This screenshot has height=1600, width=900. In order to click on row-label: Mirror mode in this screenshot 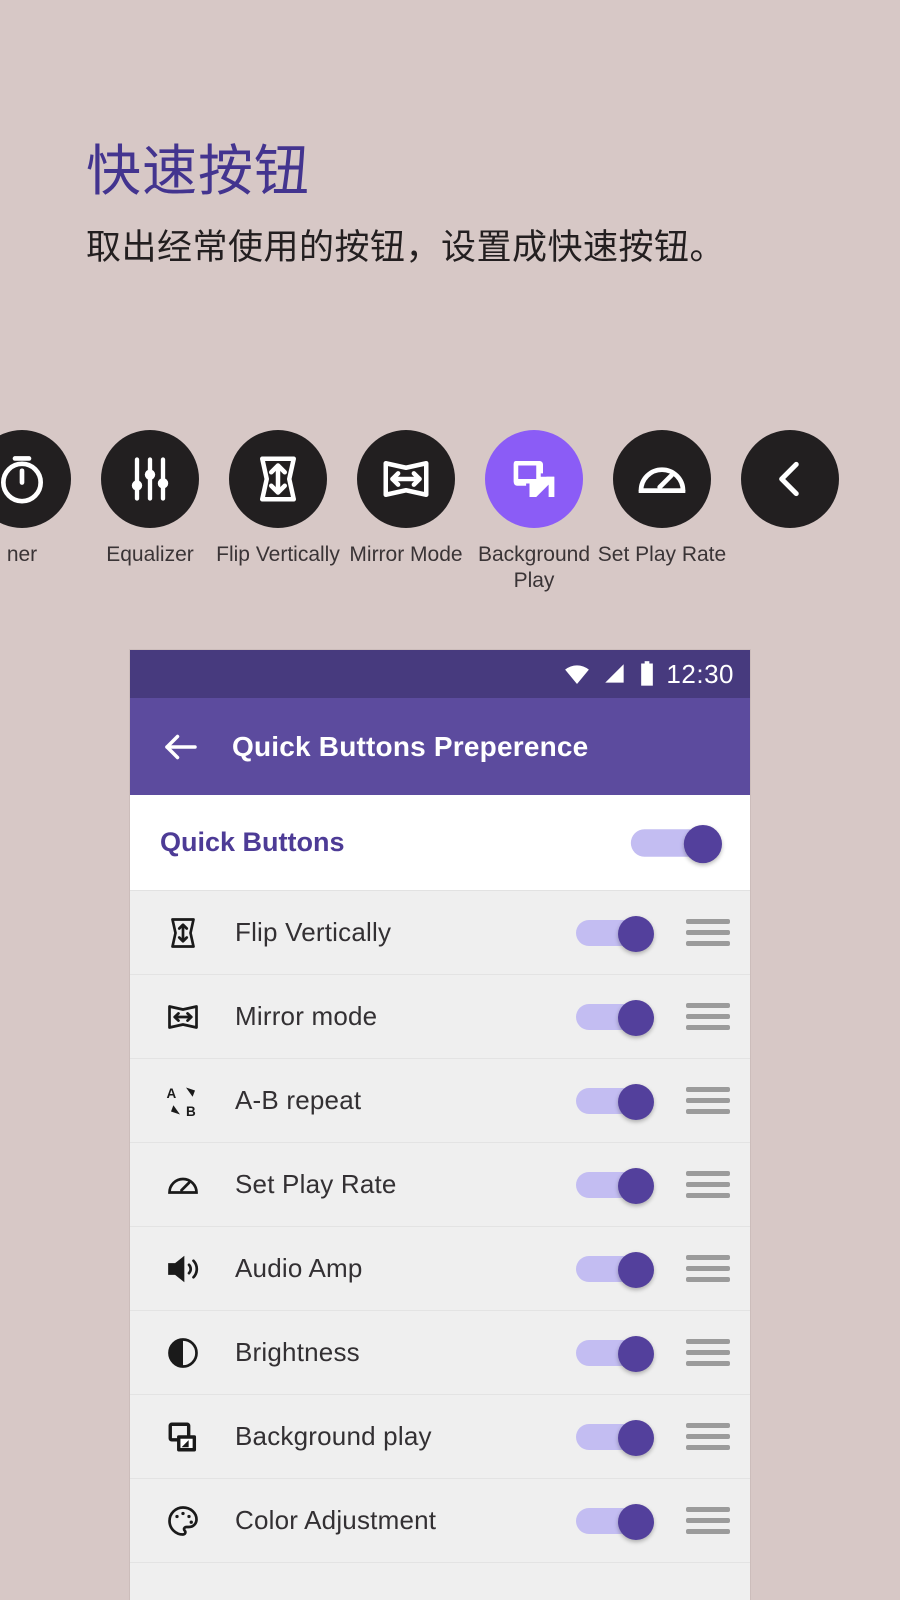, I will do `click(306, 1016)`.